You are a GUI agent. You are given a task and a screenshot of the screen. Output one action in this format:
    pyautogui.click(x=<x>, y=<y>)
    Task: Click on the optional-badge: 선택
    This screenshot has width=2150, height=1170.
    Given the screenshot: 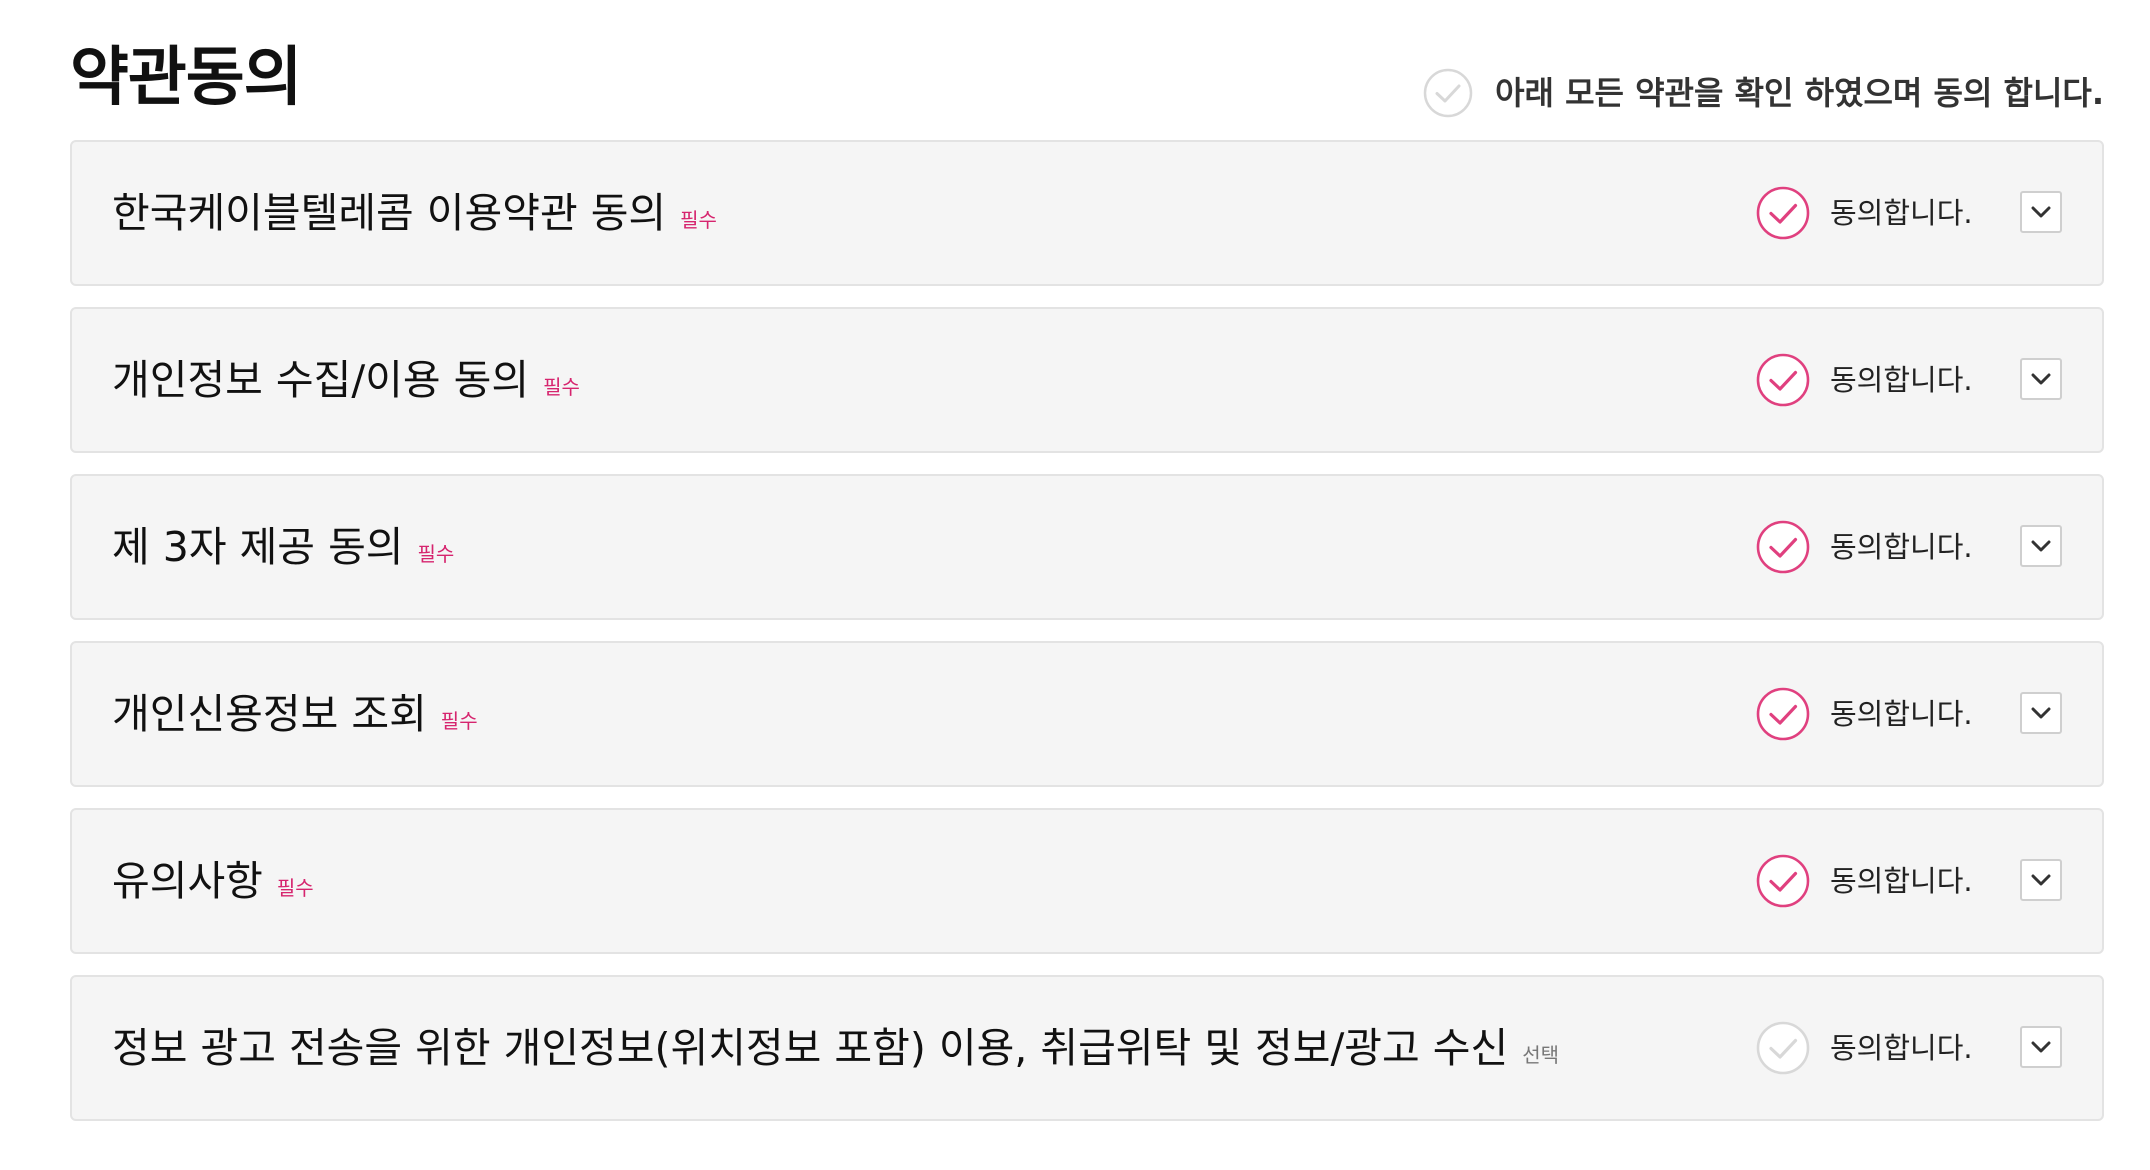 What is the action you would take?
    pyautogui.click(x=1541, y=1055)
    